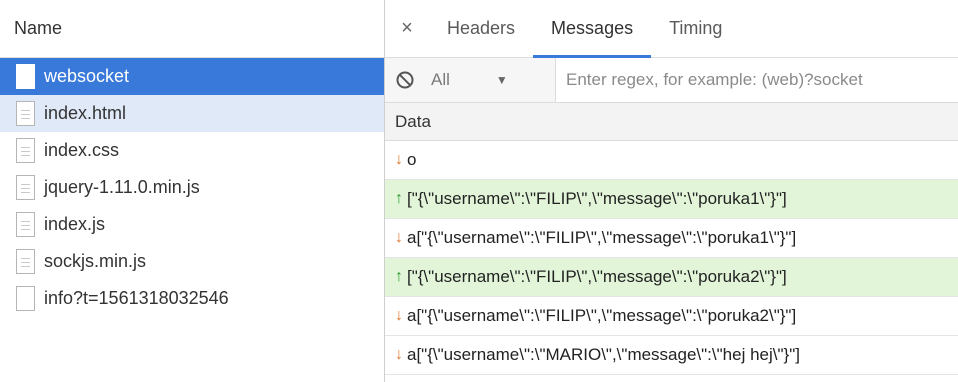 The image size is (958, 382). I want to click on request-item-jquery: jquery-1.11.0.min.js, so click(192, 187).